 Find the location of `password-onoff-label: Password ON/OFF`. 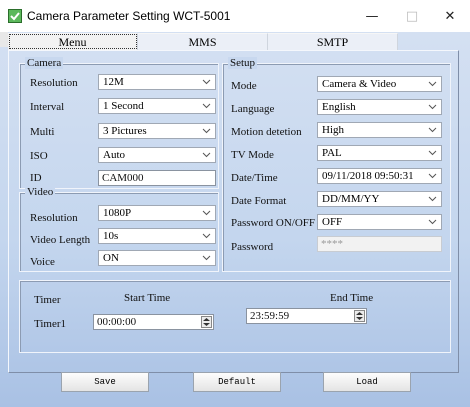

password-onoff-label: Password ON/OFF is located at coordinates (273, 223).